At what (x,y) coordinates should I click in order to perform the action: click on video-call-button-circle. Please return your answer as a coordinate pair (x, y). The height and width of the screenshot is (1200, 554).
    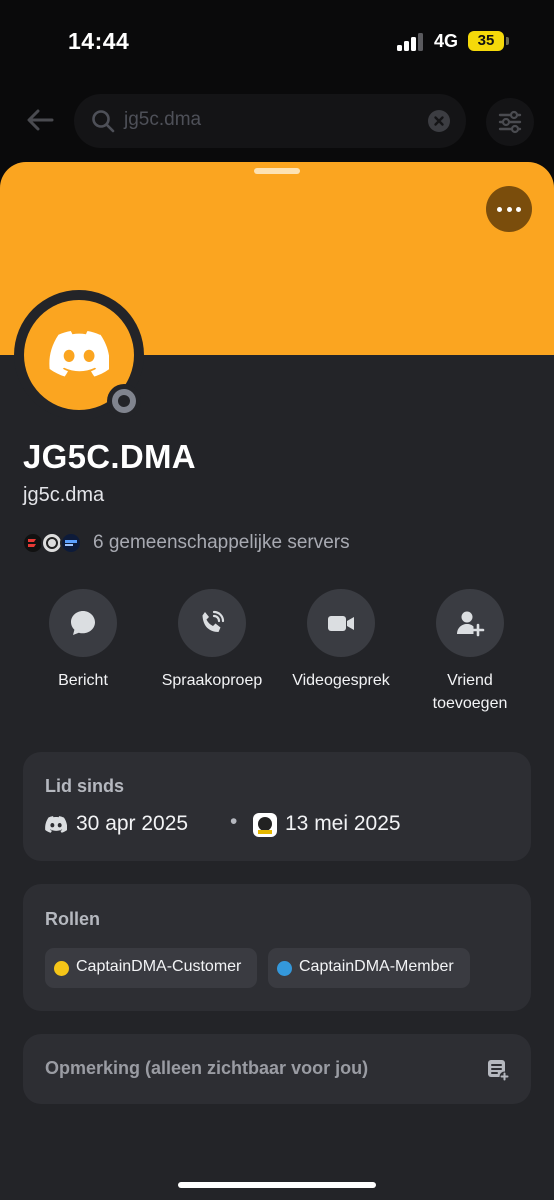
    Looking at the image, I should click on (341, 623).